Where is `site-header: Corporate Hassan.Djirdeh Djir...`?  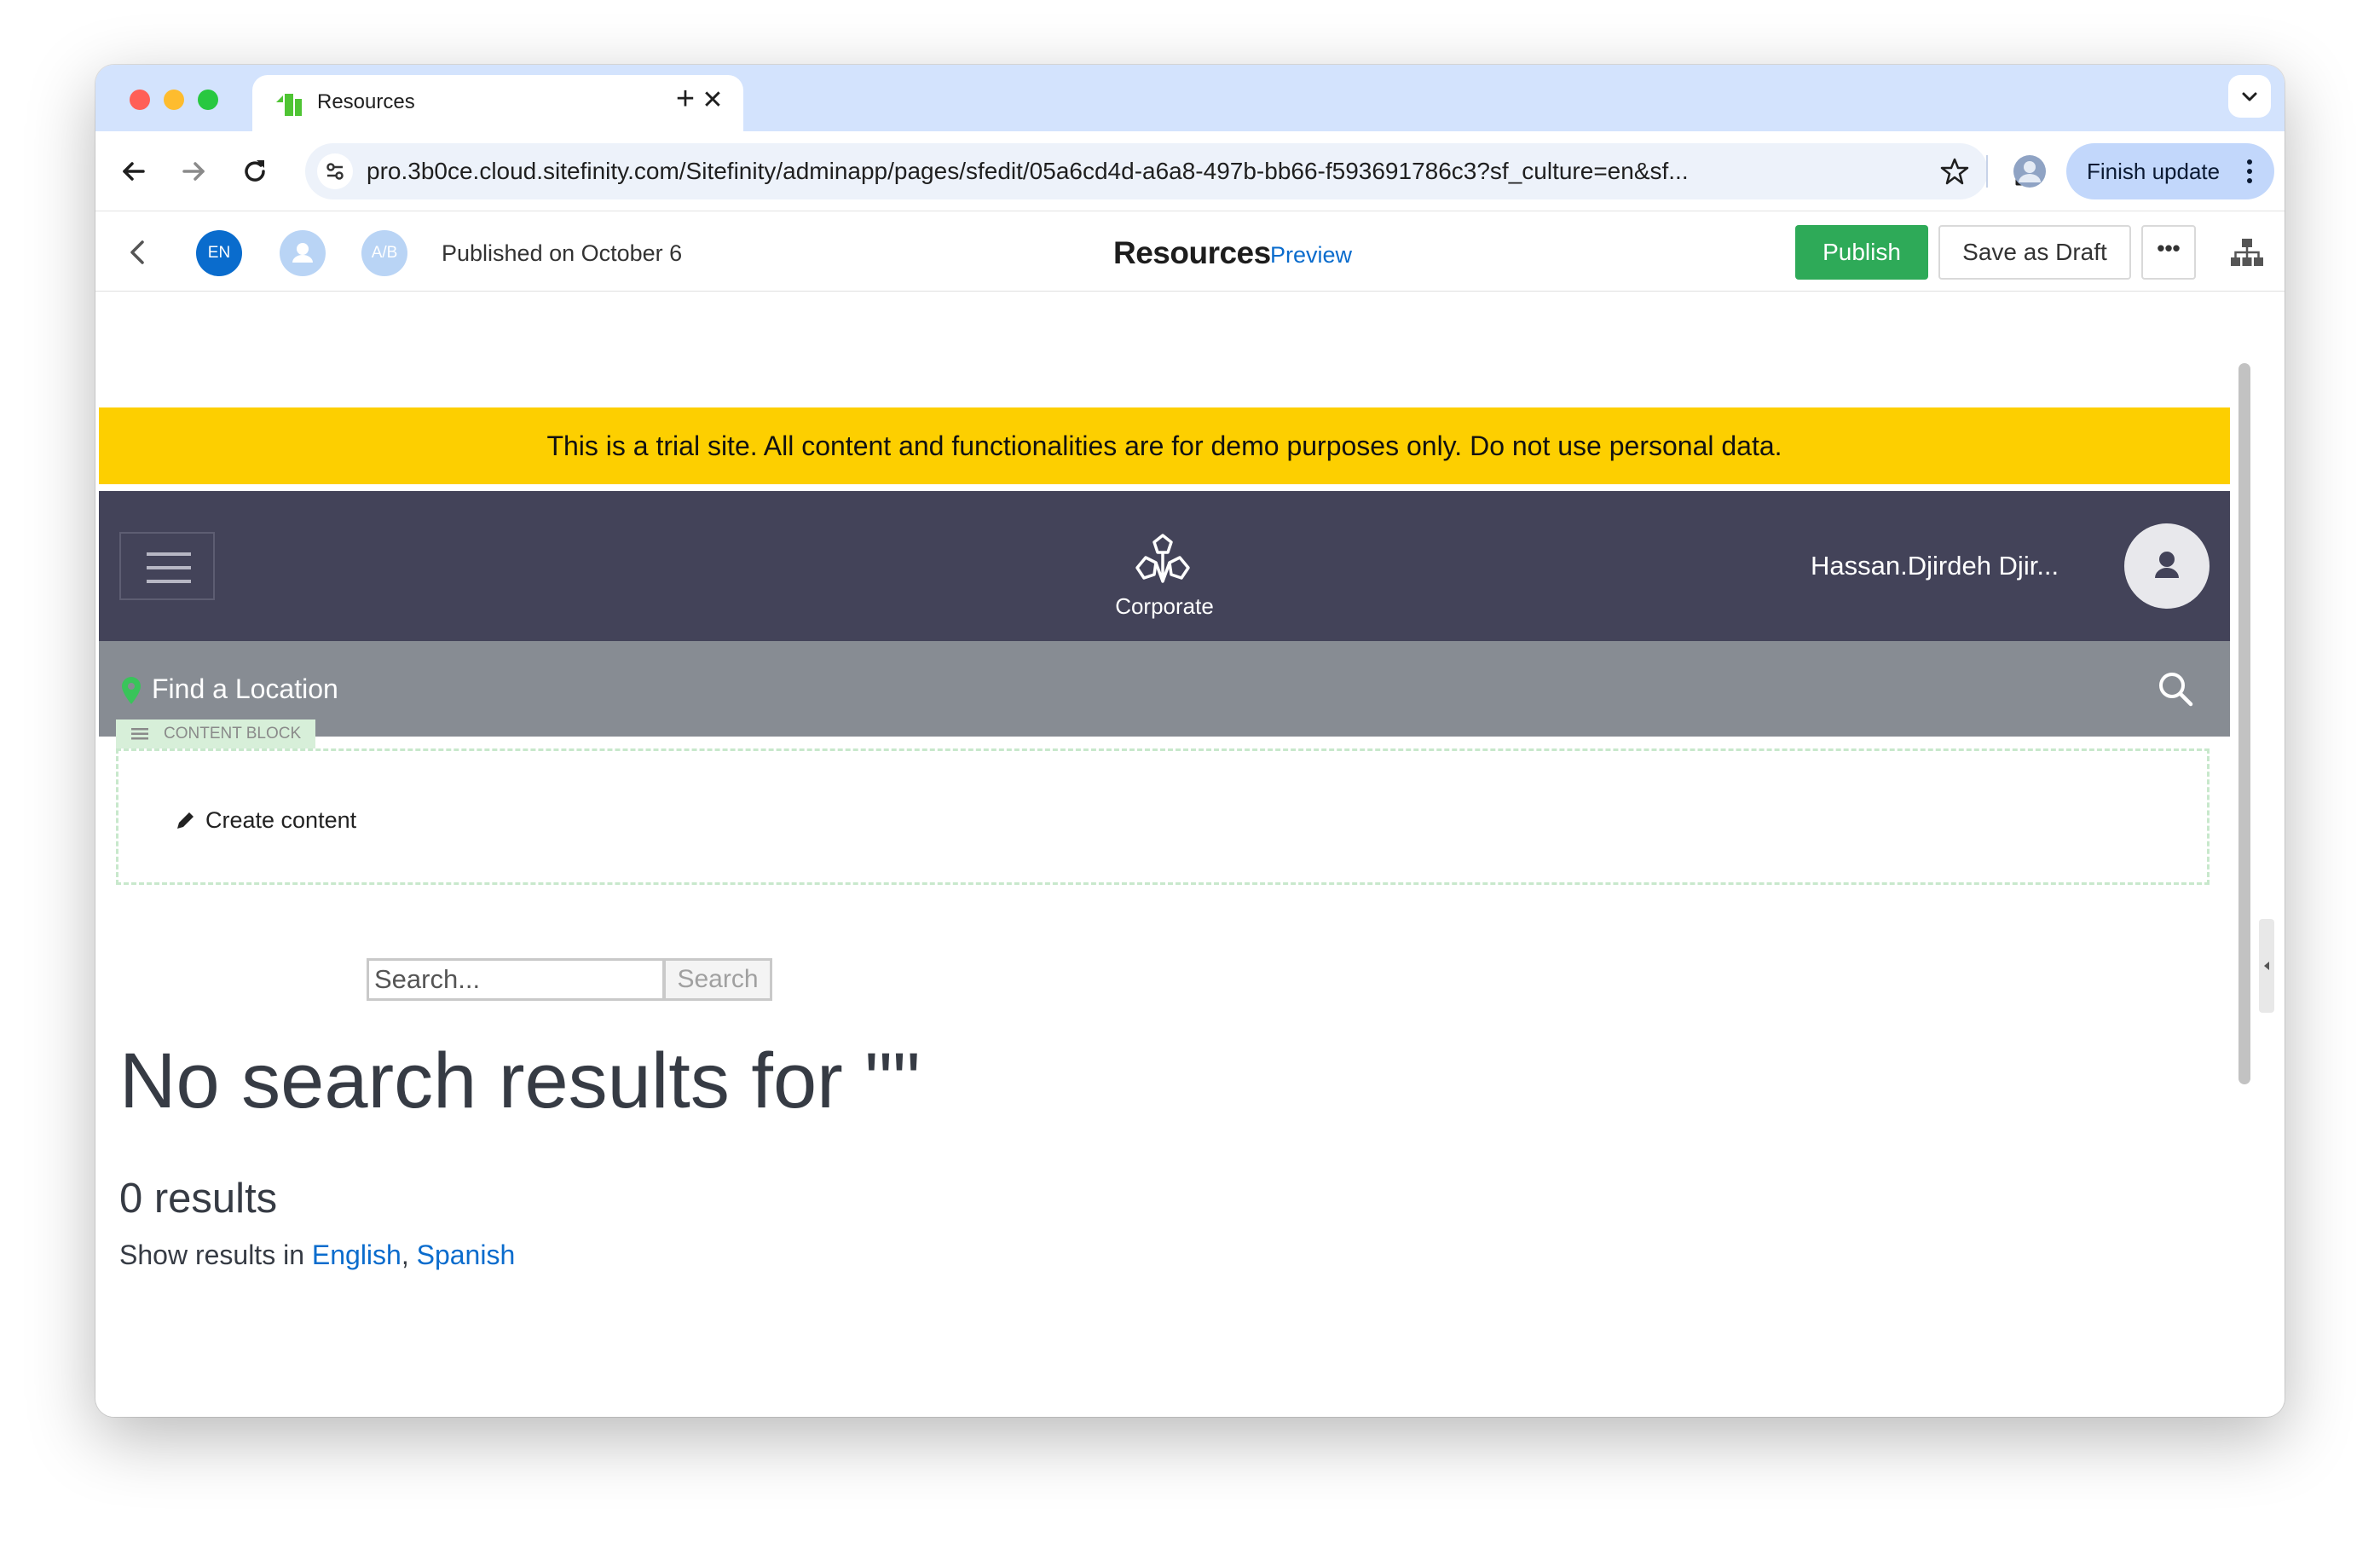
site-header: Corporate Hassan.Djirdeh Djir... is located at coordinates (1164, 566).